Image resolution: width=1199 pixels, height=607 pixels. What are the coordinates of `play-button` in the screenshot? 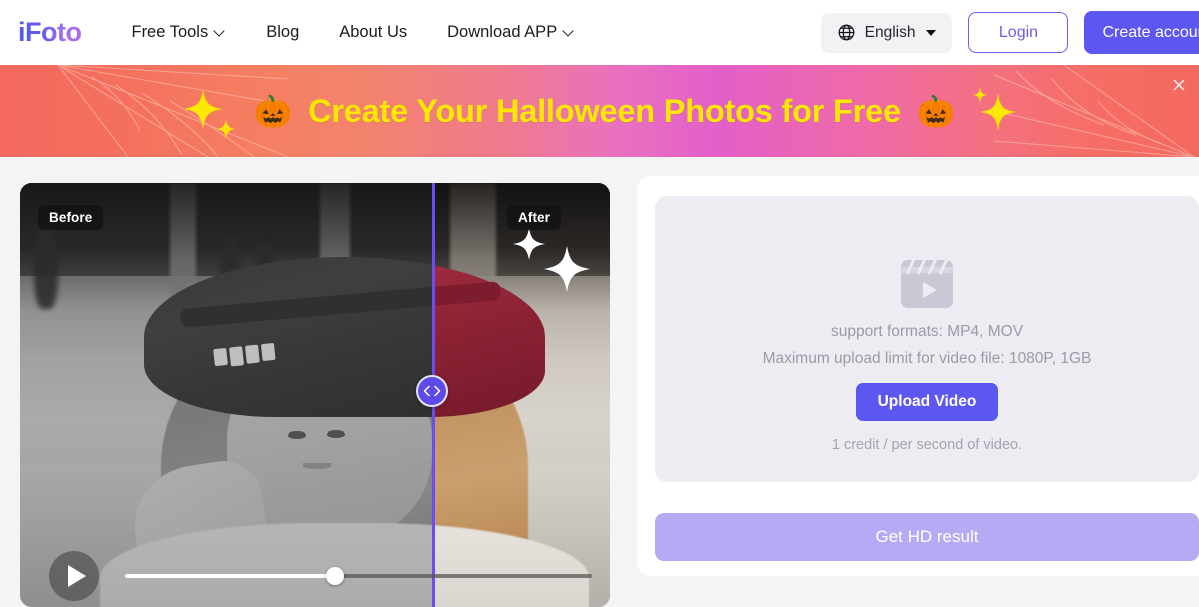 It's located at (74, 576).